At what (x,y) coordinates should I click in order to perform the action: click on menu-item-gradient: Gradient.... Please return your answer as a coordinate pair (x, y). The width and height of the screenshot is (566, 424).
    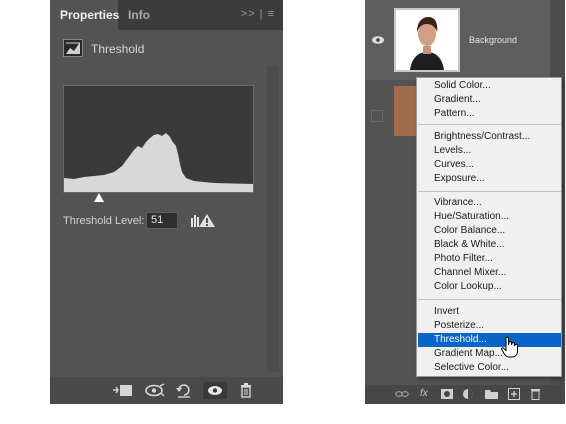
    Looking at the image, I should click on (489, 100).